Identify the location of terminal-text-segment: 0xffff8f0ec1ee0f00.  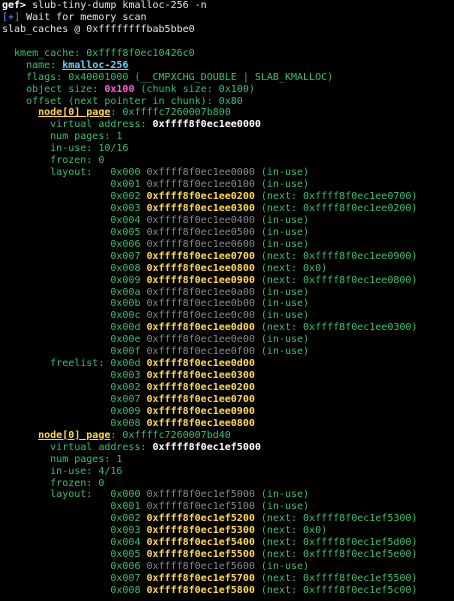
(200, 352).